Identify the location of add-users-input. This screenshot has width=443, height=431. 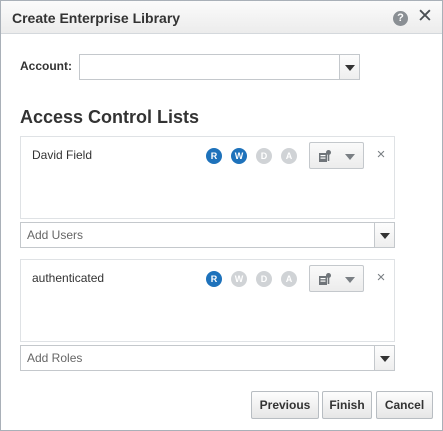
(198, 235).